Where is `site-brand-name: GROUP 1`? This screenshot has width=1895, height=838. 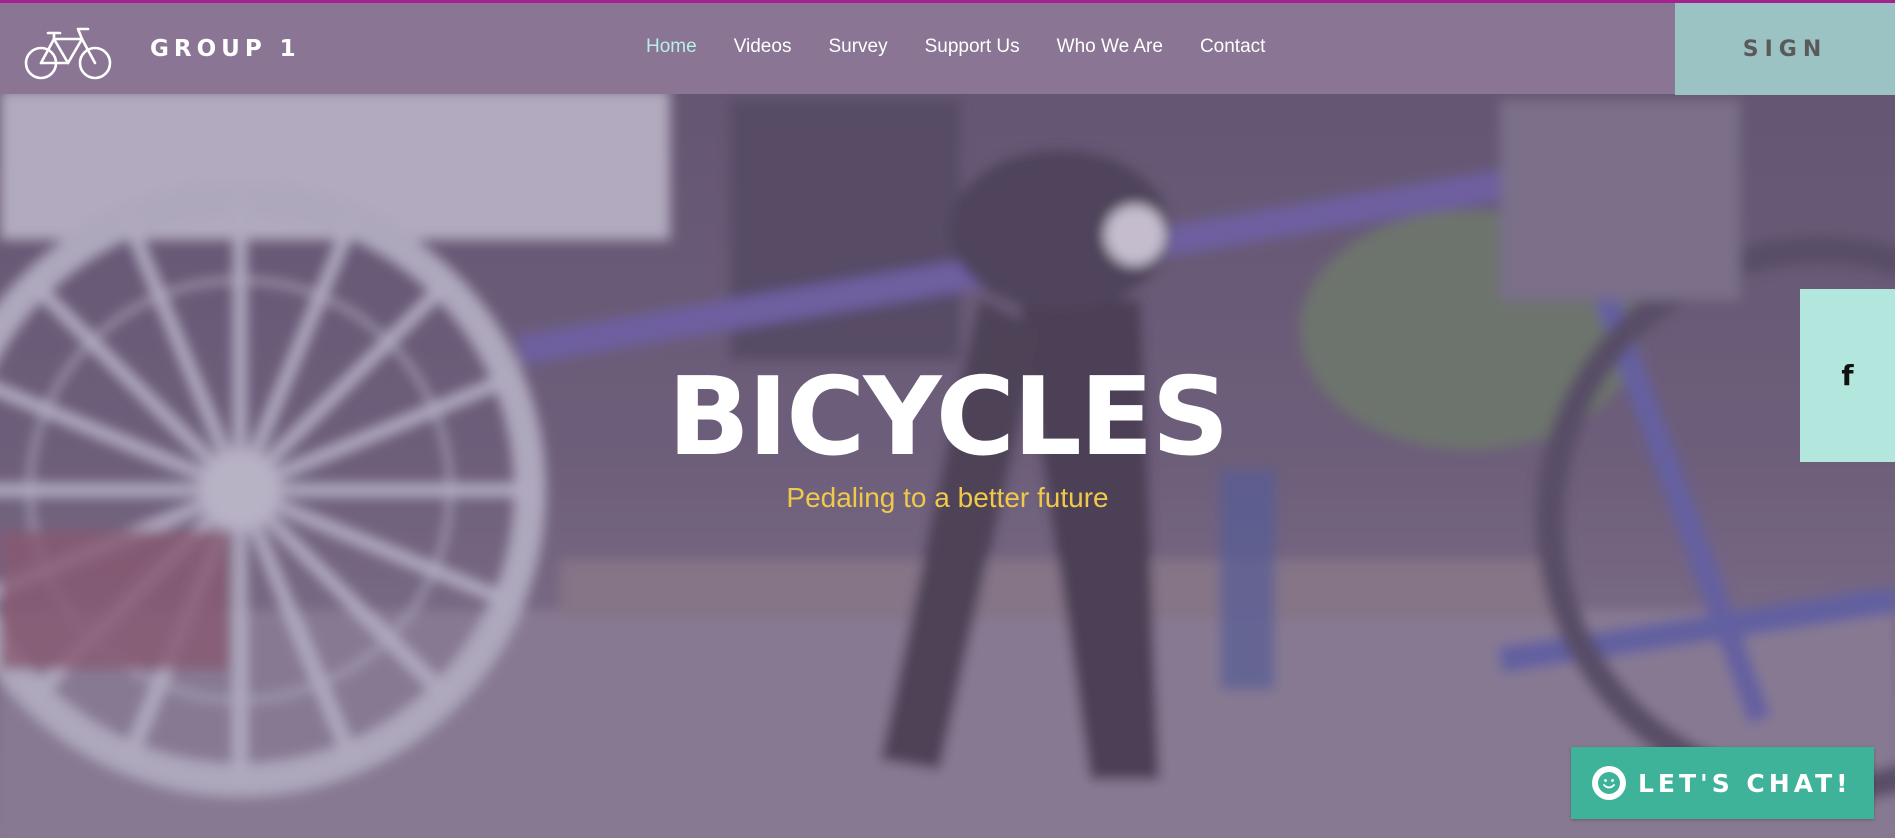
site-brand-name: GROUP 1 is located at coordinates (225, 49).